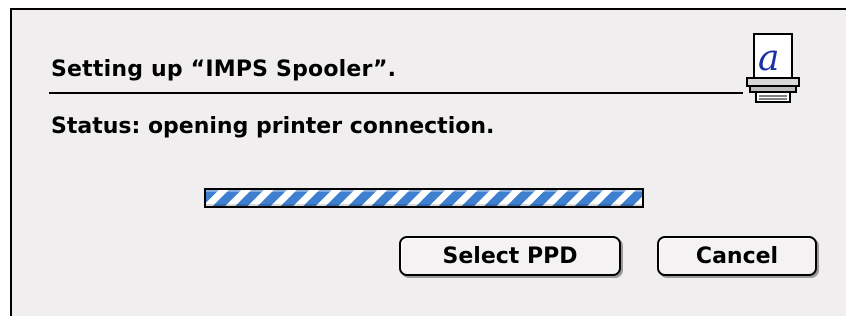 This screenshot has width=846, height=316. I want to click on cancel-button: Cancel, so click(737, 256).